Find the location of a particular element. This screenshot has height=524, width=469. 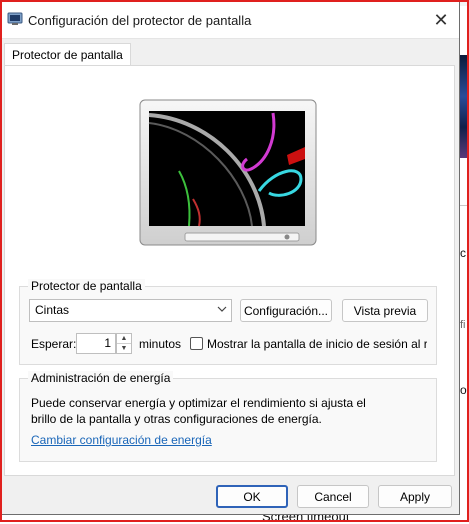

close-button: ✕ is located at coordinates (441, 20).